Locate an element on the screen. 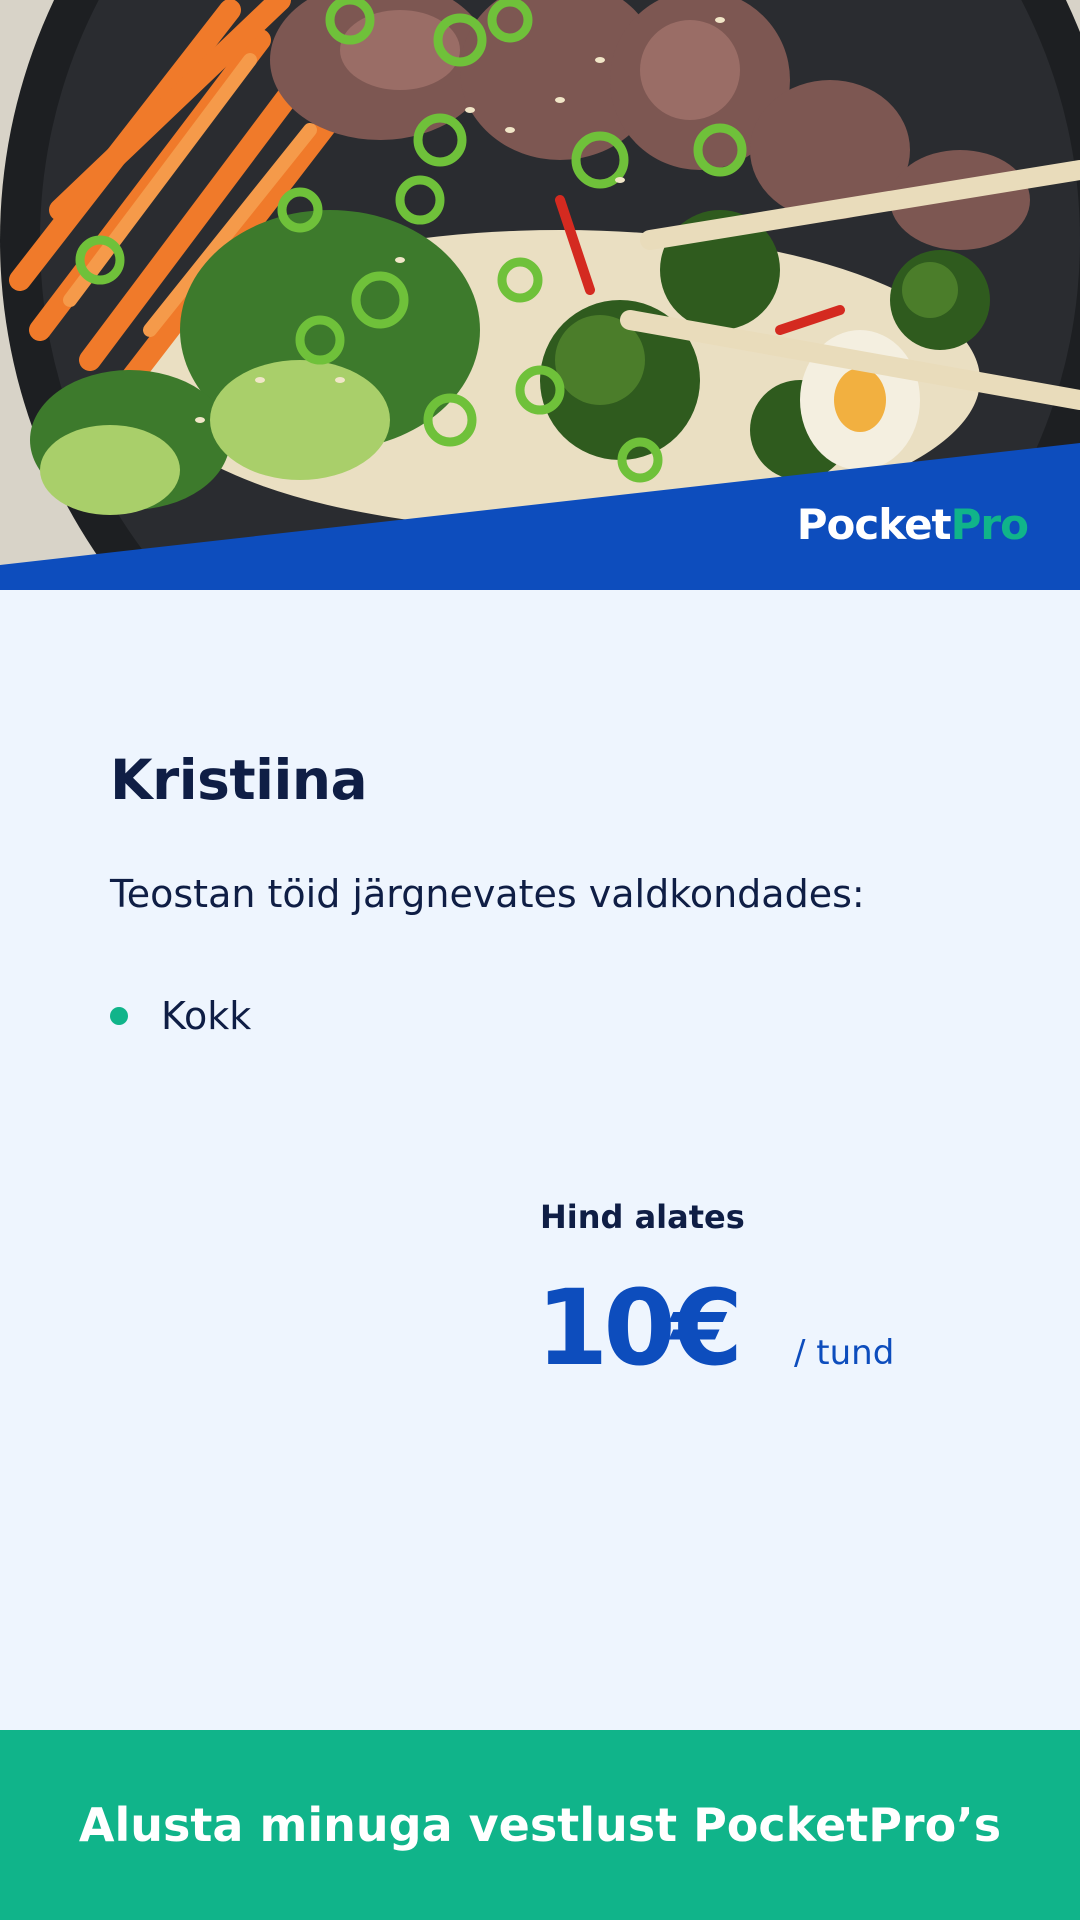 The height and width of the screenshot is (1920, 1080). skill-label: Kokk is located at coordinates (206, 1016).